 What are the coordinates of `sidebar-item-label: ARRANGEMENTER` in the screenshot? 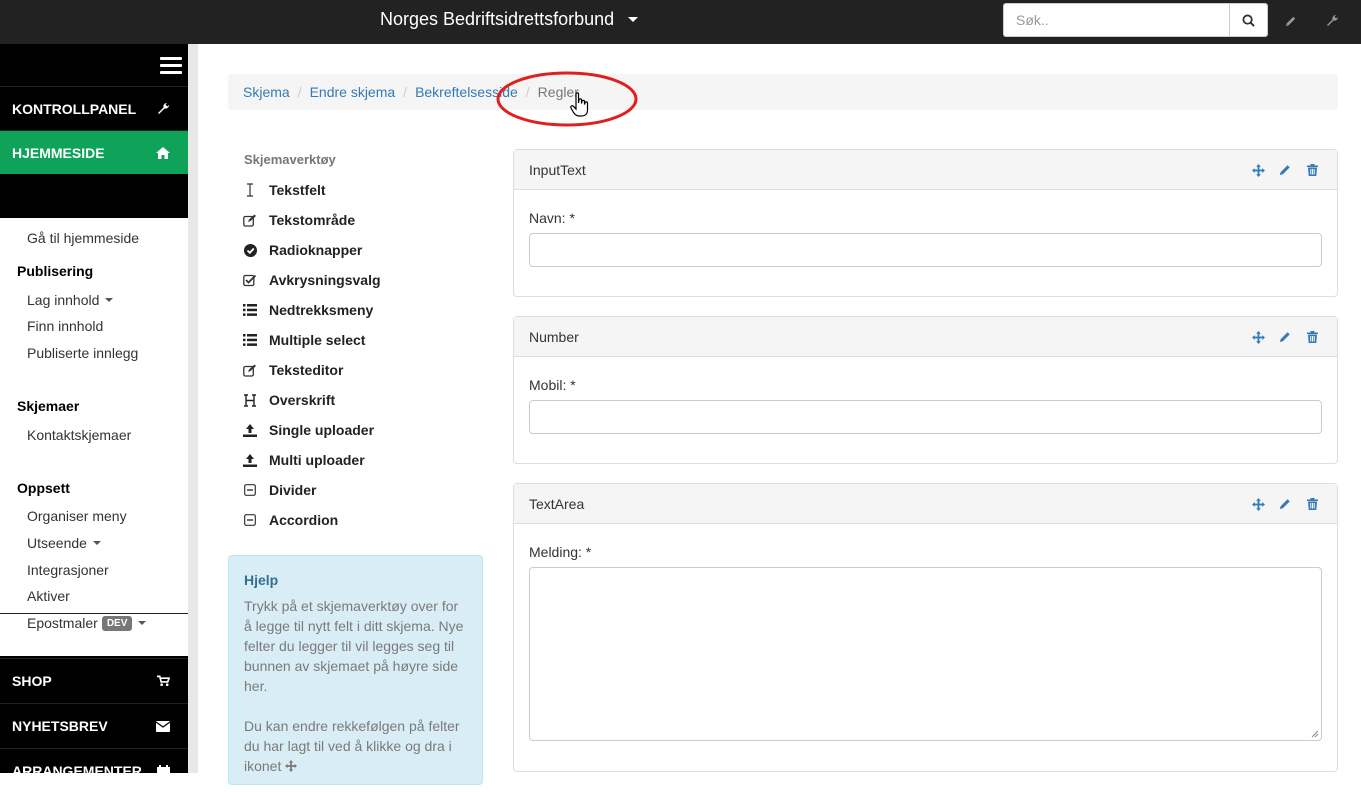 It's located at (77, 770).